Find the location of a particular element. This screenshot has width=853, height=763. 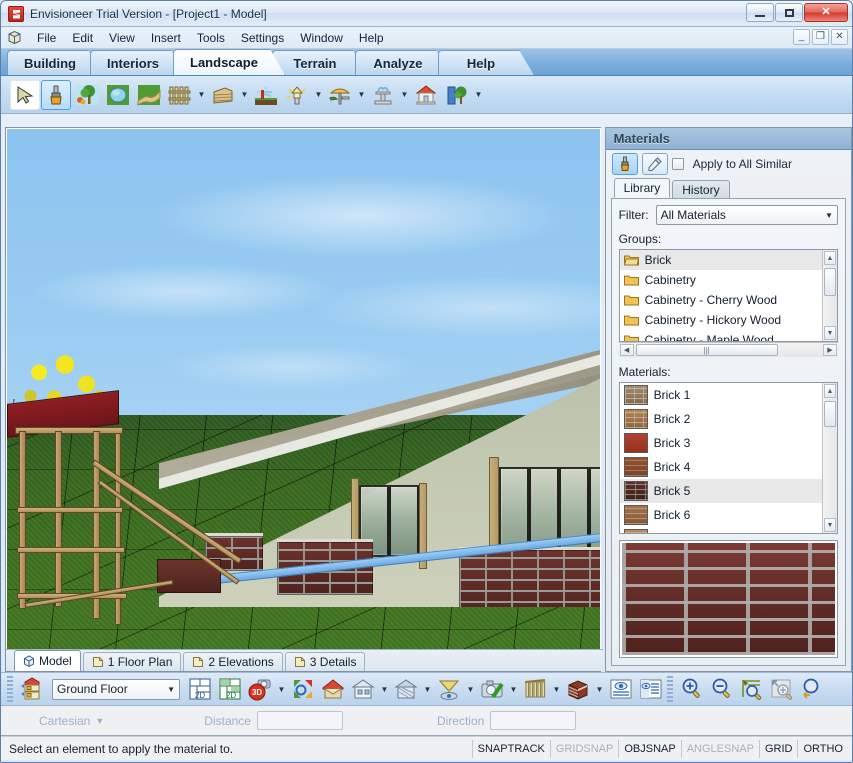

interior-view-button is located at coordinates (363, 689).